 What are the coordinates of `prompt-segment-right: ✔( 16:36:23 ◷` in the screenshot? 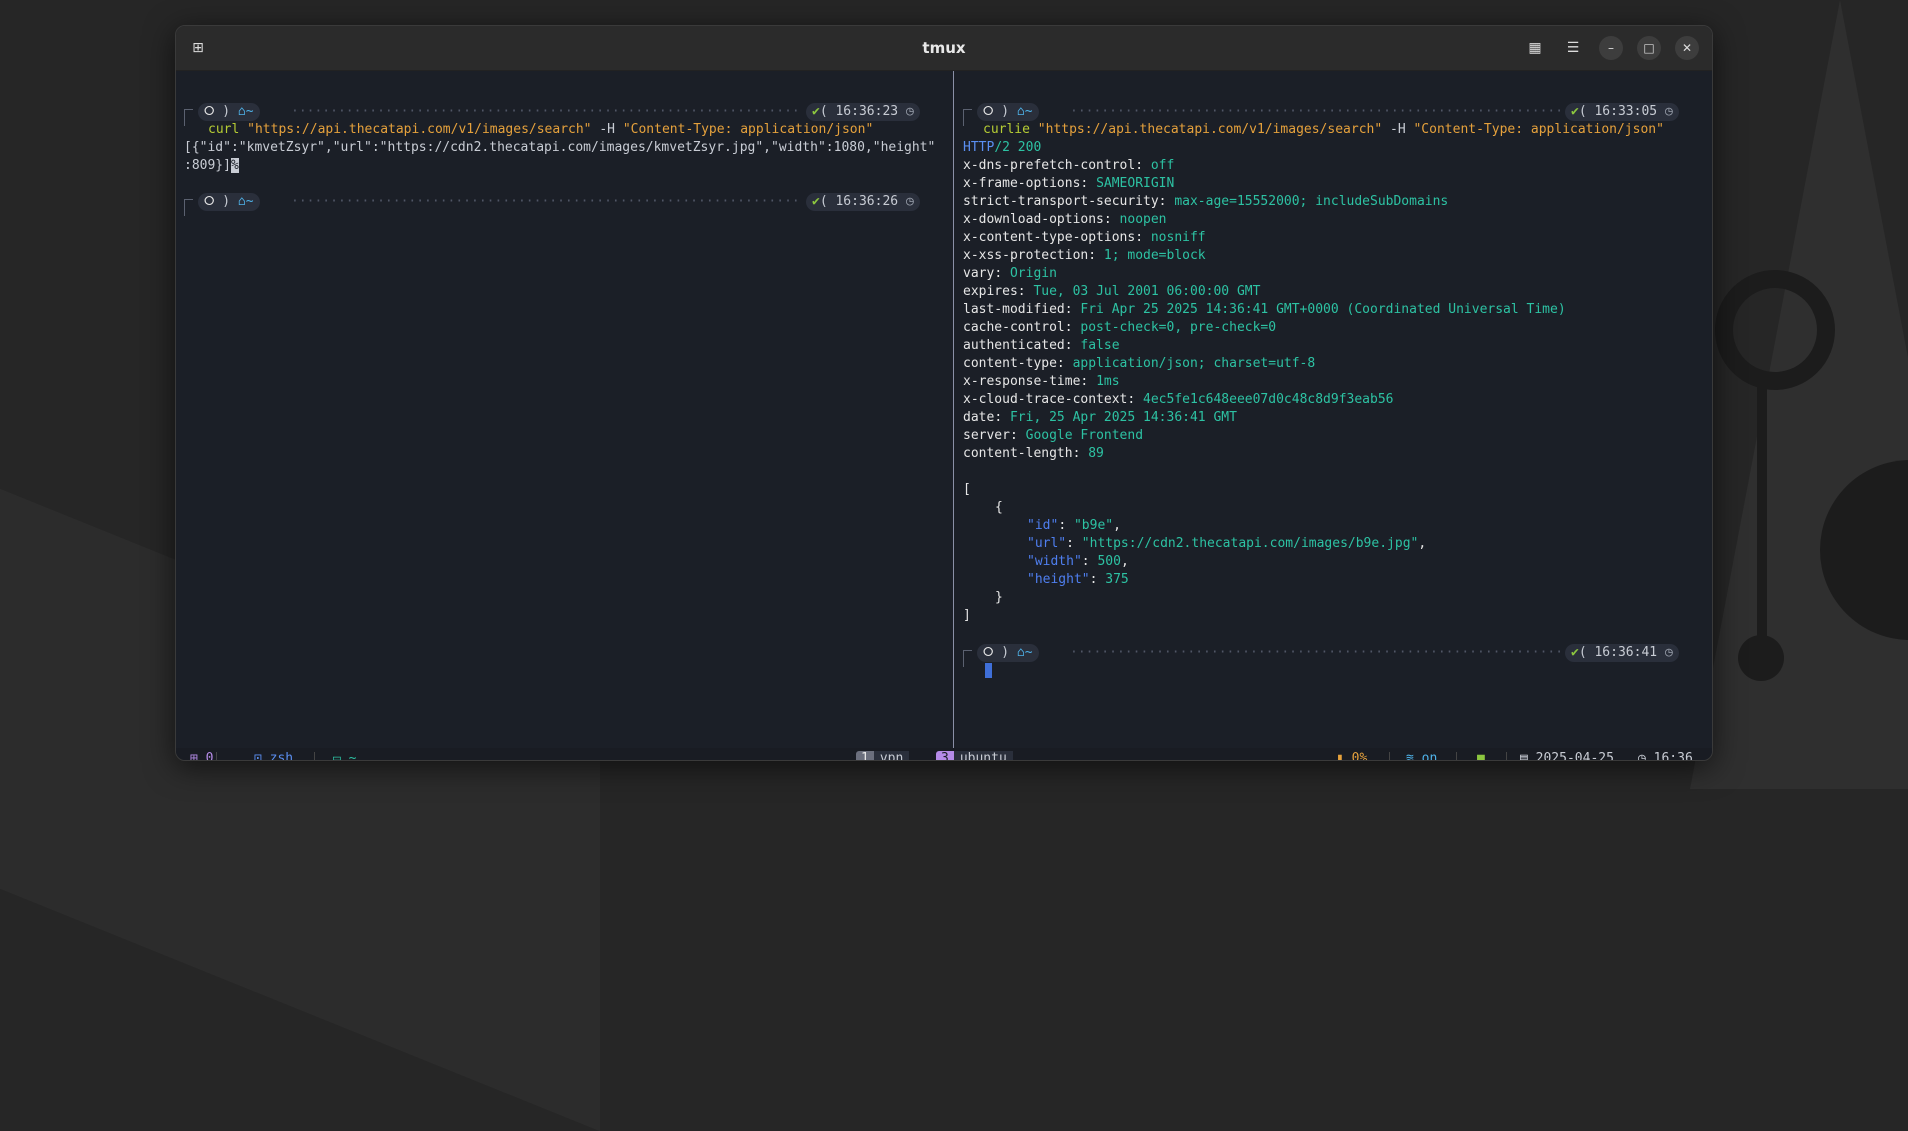 It's located at (863, 112).